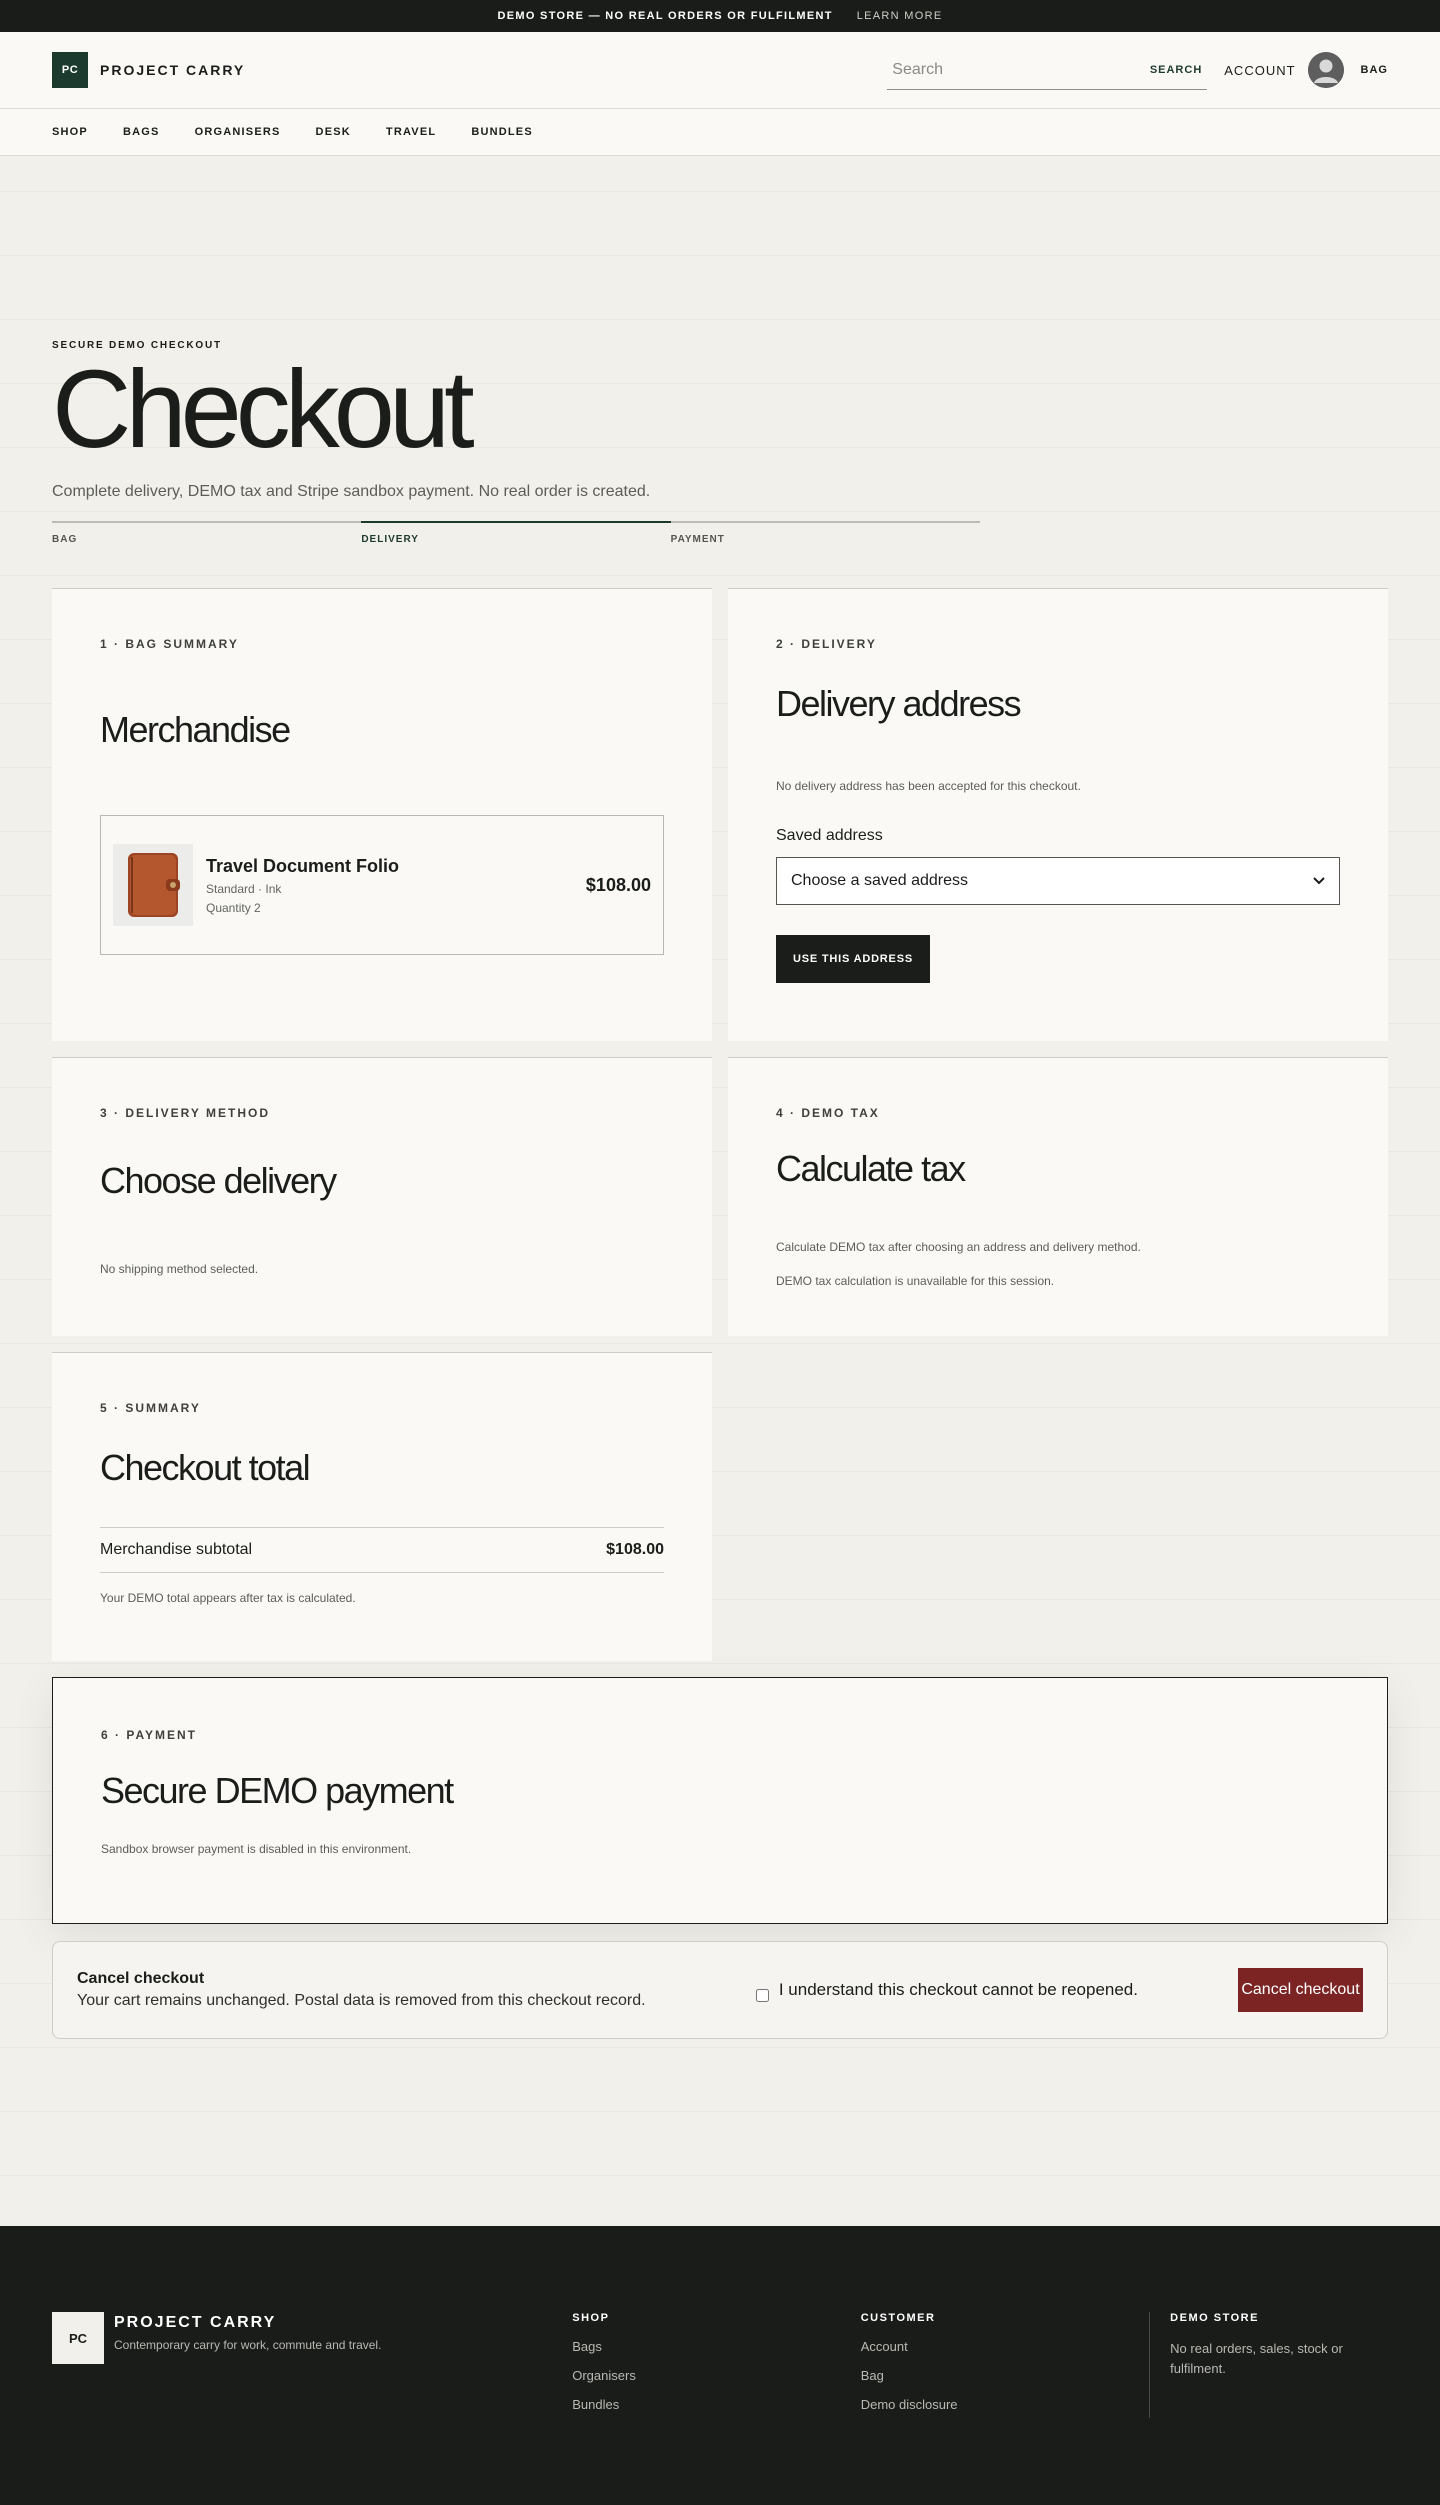  Describe the element at coordinates (899, 703) in the screenshot. I see `section-title: Delivery address` at that location.